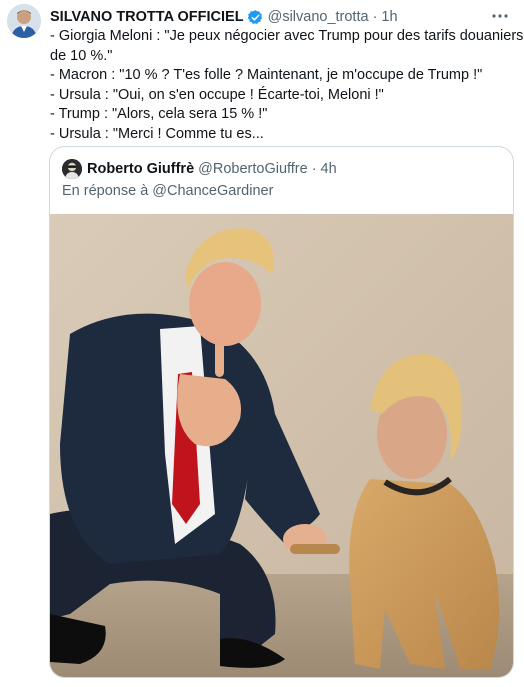  Describe the element at coordinates (318, 17) in the screenshot. I see `author-handle: @silvano_trotta` at that location.